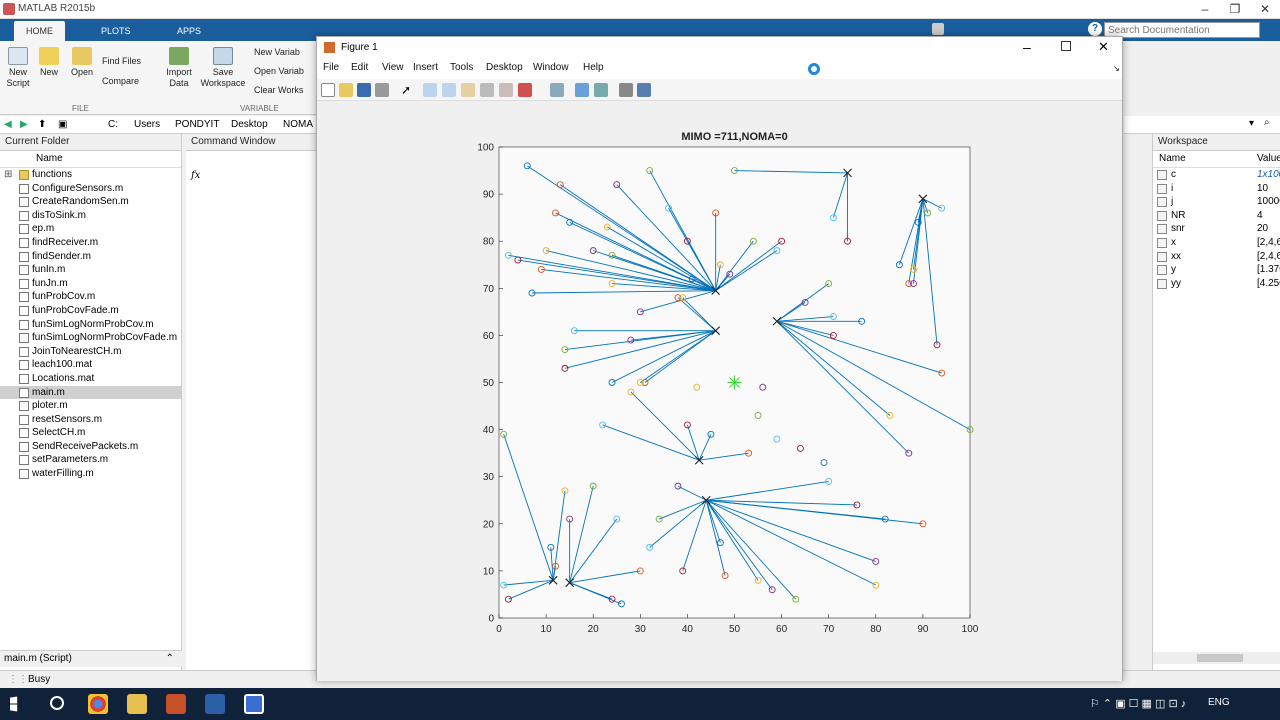 The width and height of the screenshot is (1280, 720). What do you see at coordinates (179, 68) in the screenshot?
I see `import-data-button: Import Data` at bounding box center [179, 68].